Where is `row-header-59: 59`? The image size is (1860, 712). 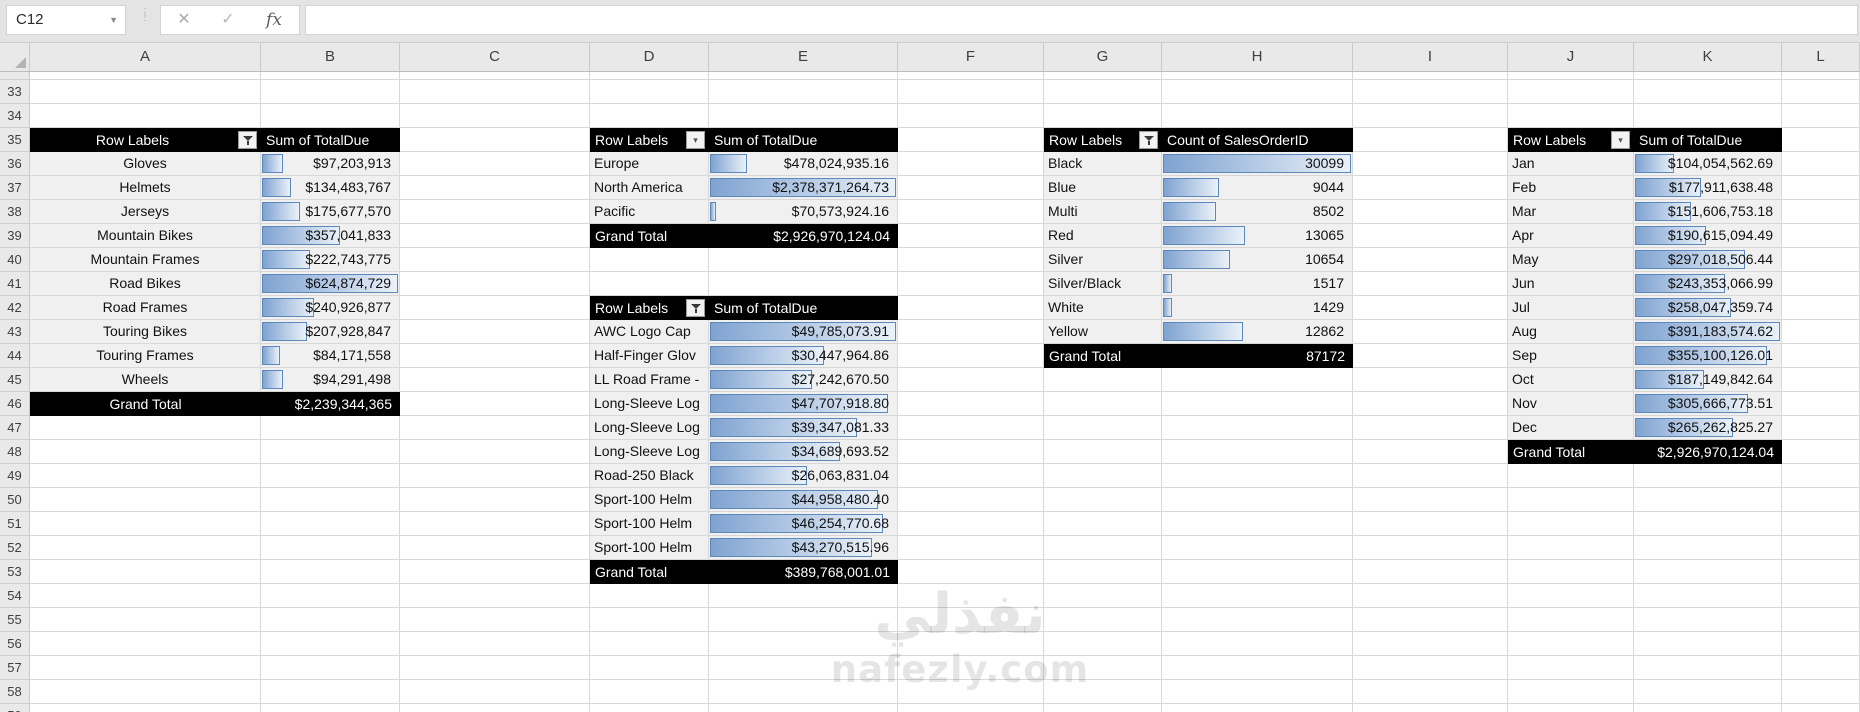
row-header-59: 59 is located at coordinates (15, 708).